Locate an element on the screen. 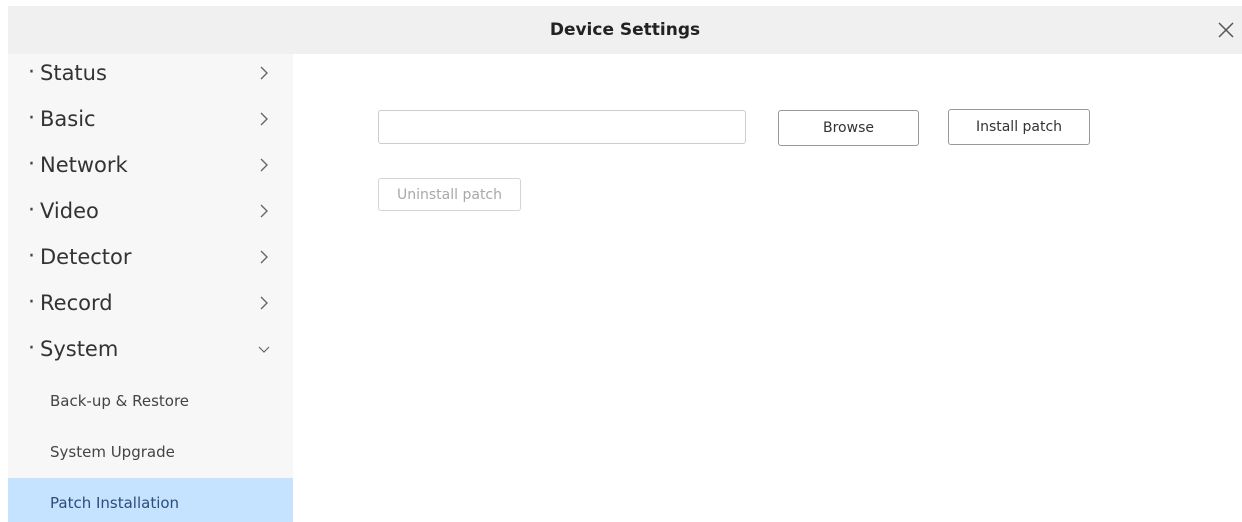  sidebar-subitem-label: Back-up & Restore is located at coordinates (120, 401).